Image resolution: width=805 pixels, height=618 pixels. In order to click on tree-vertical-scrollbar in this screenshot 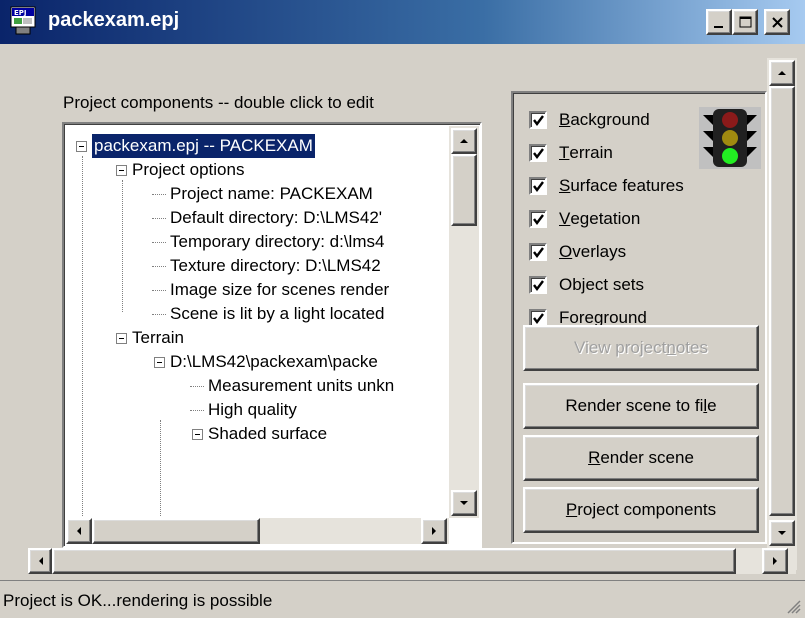, I will do `click(464, 322)`.